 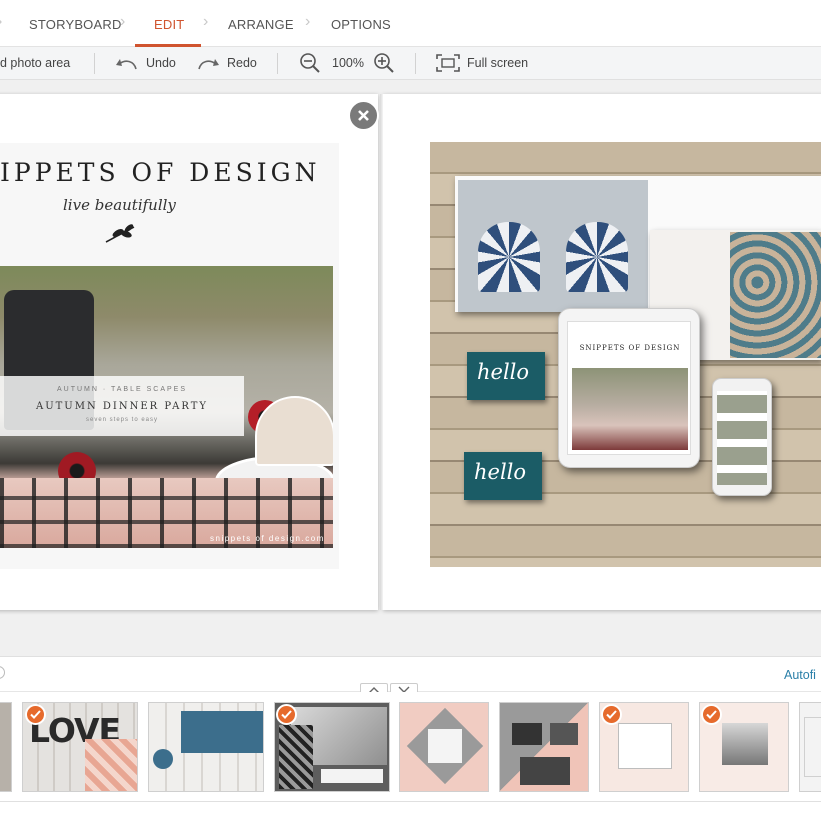 I want to click on cake-dome, so click(x=294, y=431).